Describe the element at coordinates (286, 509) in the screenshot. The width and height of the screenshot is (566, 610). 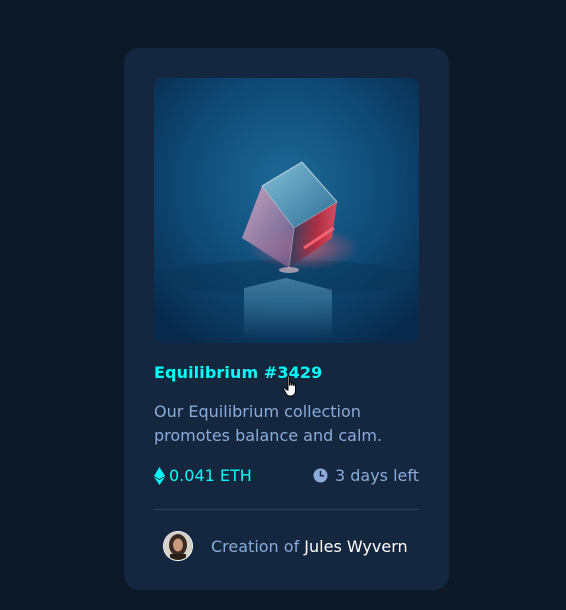
I see `divider` at that location.